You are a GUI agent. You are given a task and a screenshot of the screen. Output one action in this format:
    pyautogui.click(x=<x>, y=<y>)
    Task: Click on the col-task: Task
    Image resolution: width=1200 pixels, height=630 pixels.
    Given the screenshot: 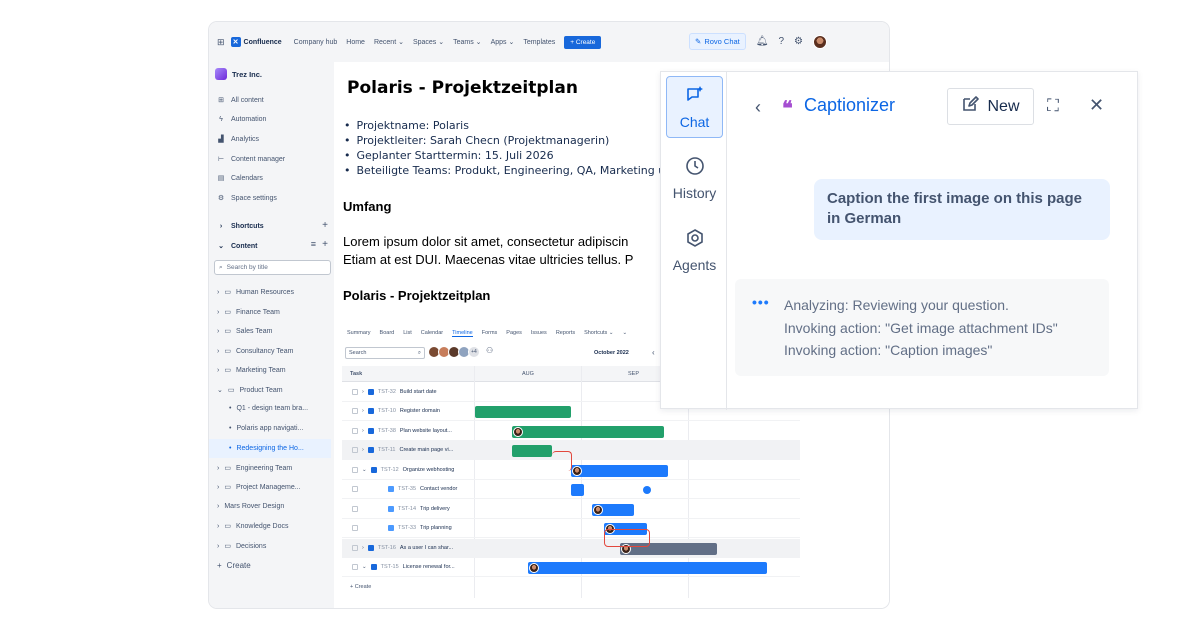 What is the action you would take?
    pyautogui.click(x=356, y=374)
    